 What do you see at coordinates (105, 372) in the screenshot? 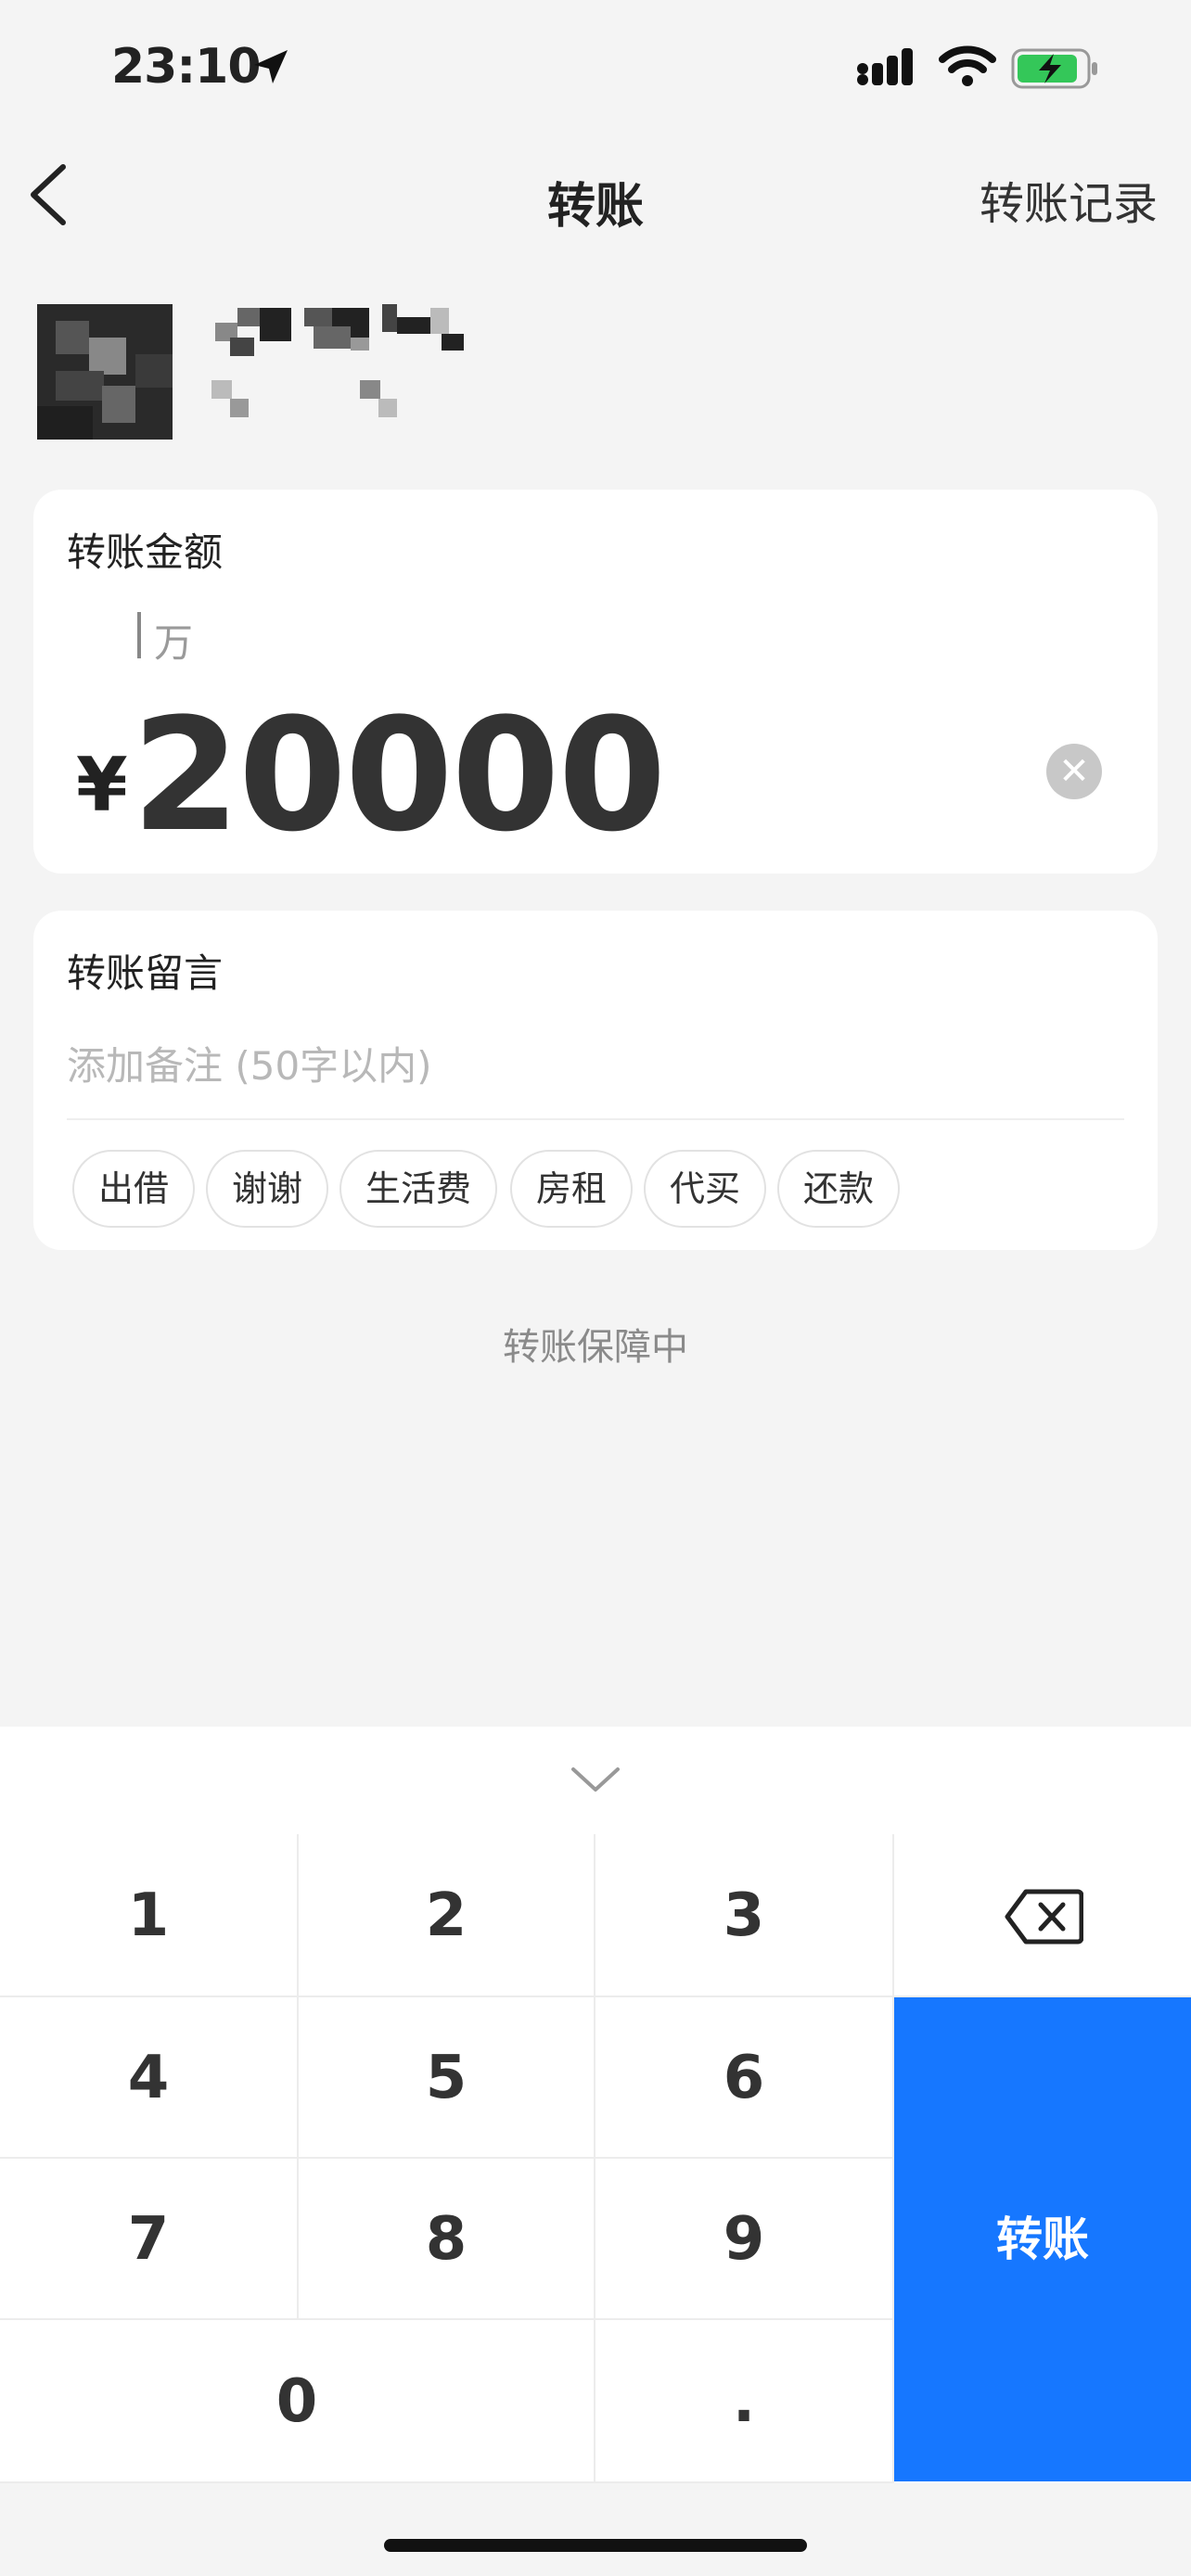
I see `payee-avatar` at bounding box center [105, 372].